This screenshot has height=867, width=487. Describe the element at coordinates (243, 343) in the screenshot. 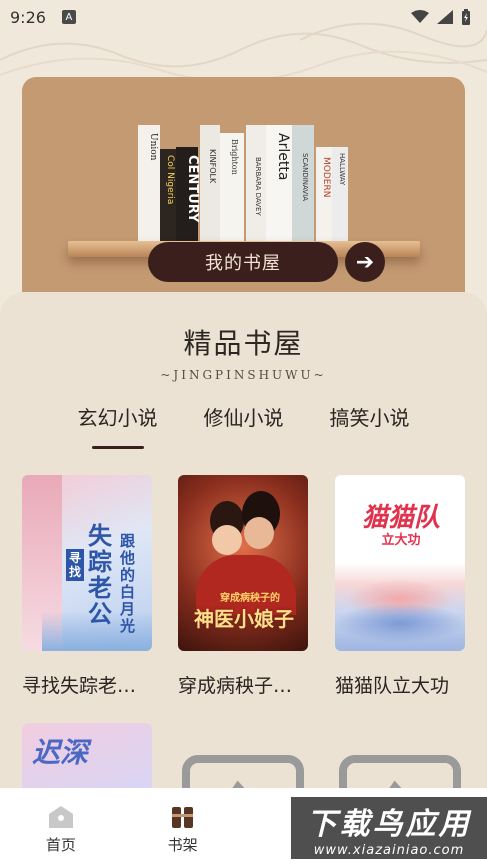

I see `section-title: 精品书屋` at that location.